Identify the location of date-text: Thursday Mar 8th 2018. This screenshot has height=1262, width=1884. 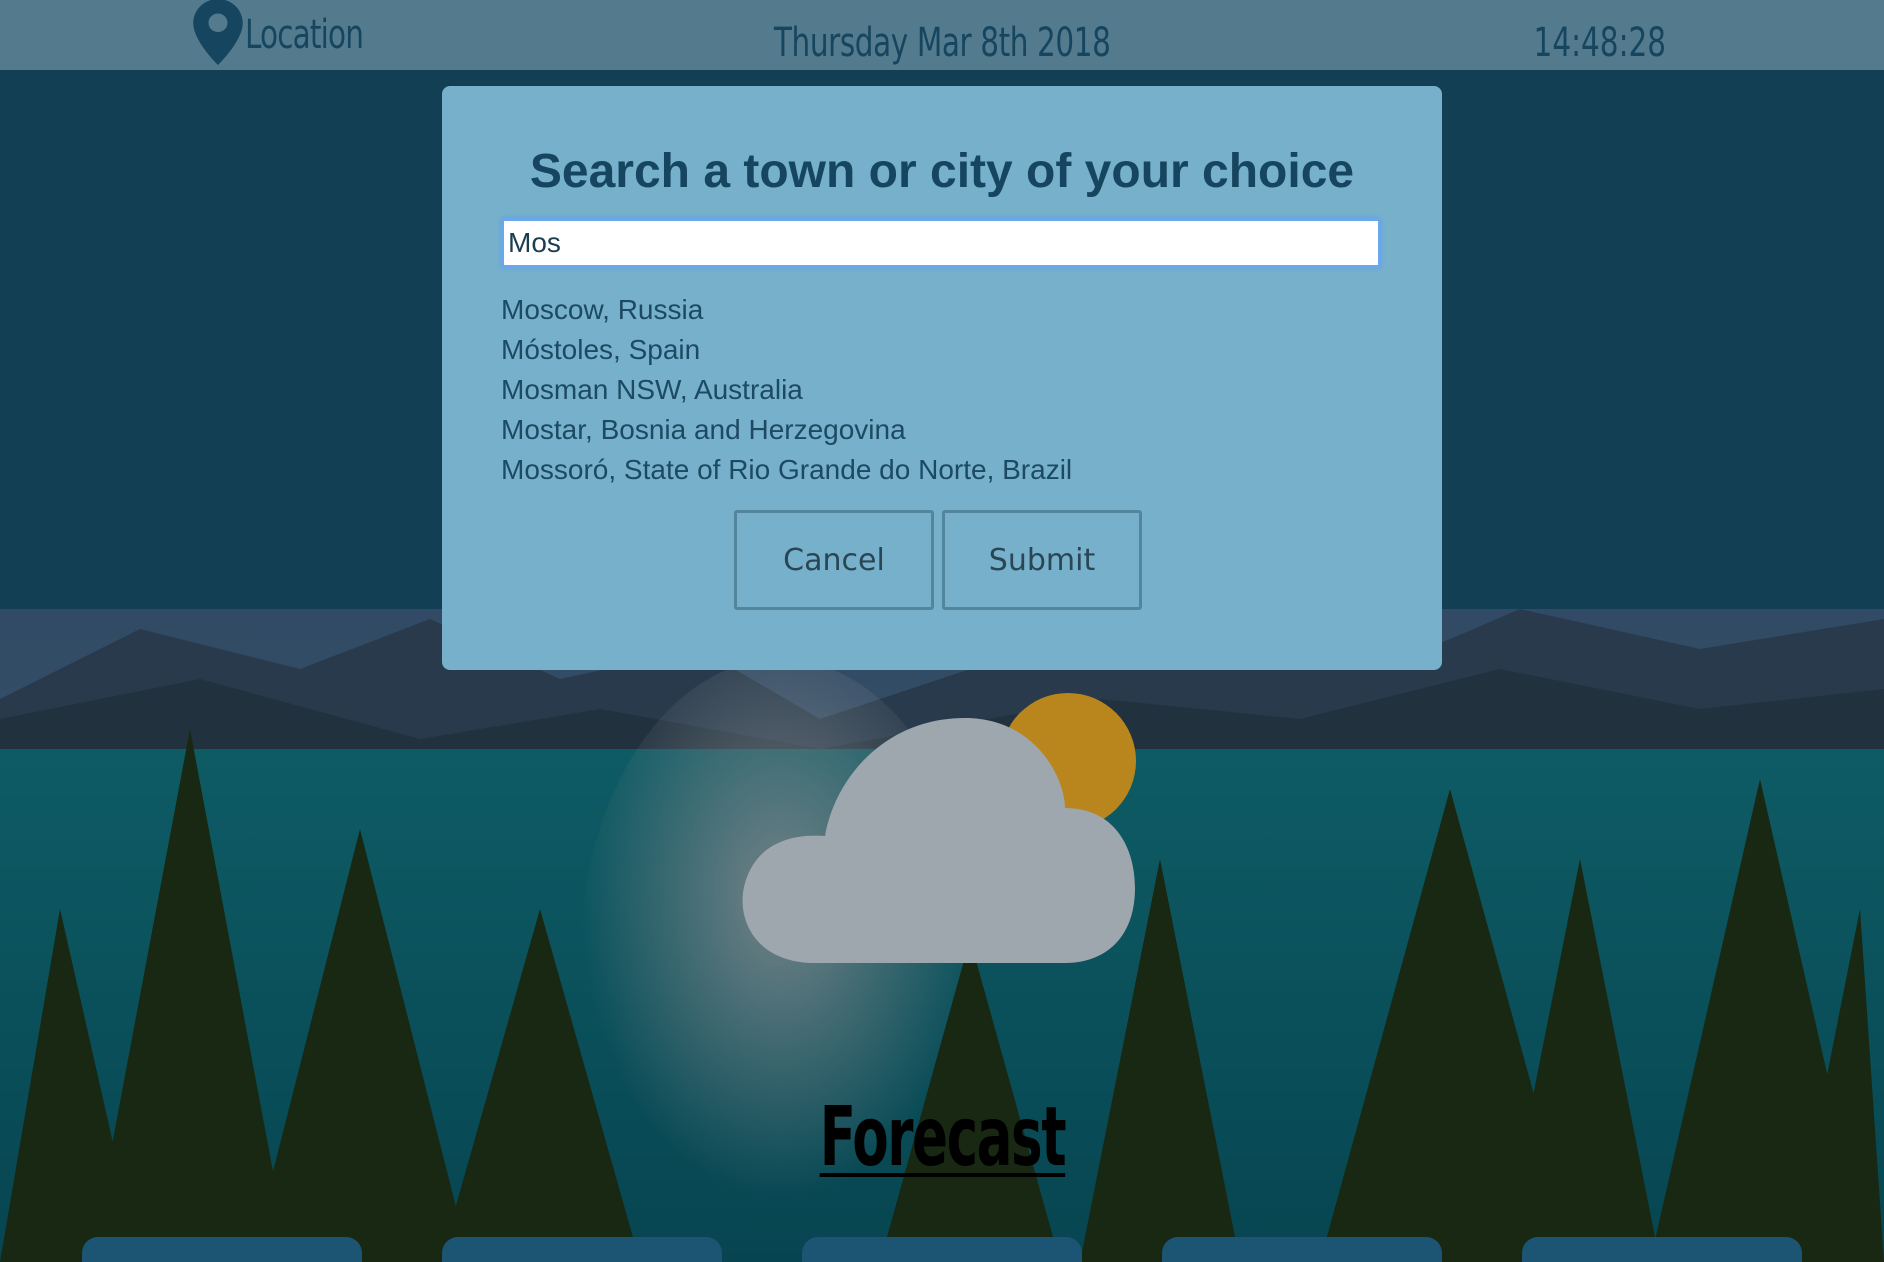
(942, 43).